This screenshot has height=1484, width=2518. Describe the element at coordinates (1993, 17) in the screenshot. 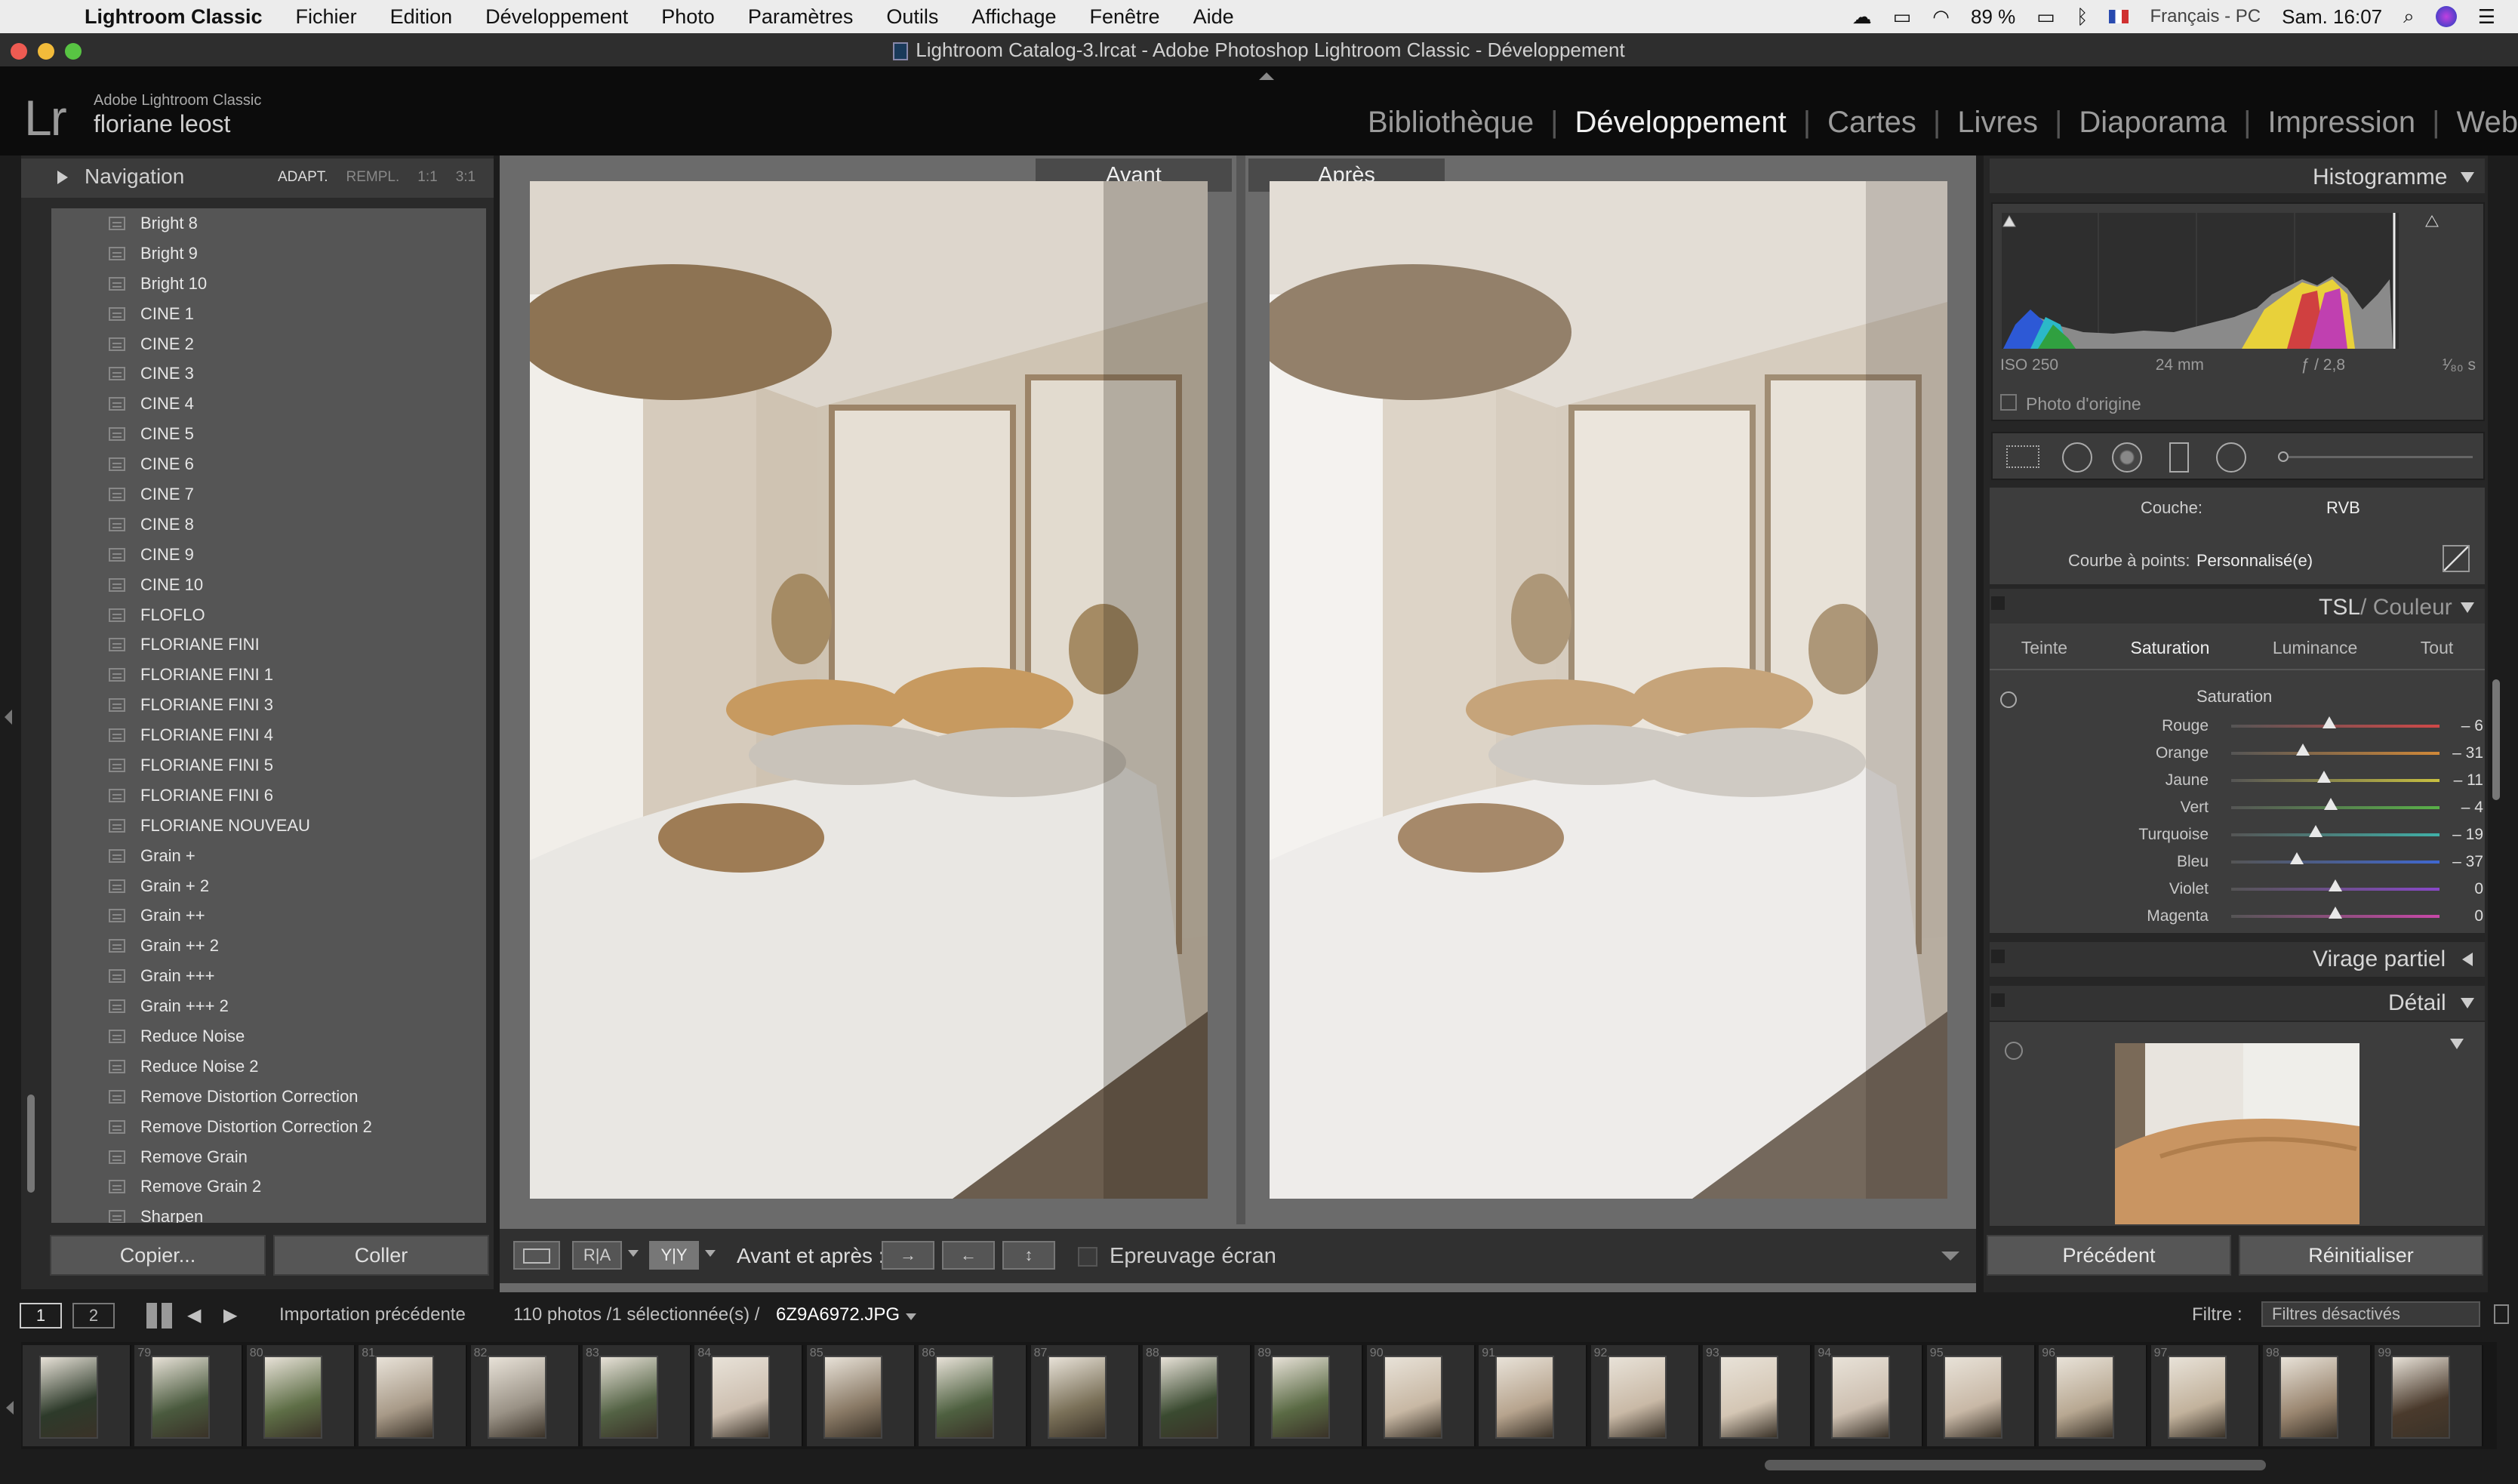

I see `battery-percent: 89 %` at that location.